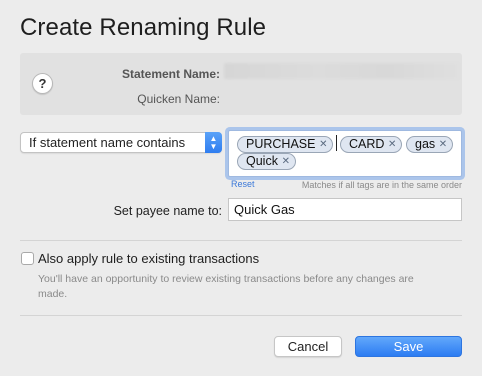 The image size is (482, 376). Describe the element at coordinates (262, 161) in the screenshot. I see `tag-label: Quick` at that location.